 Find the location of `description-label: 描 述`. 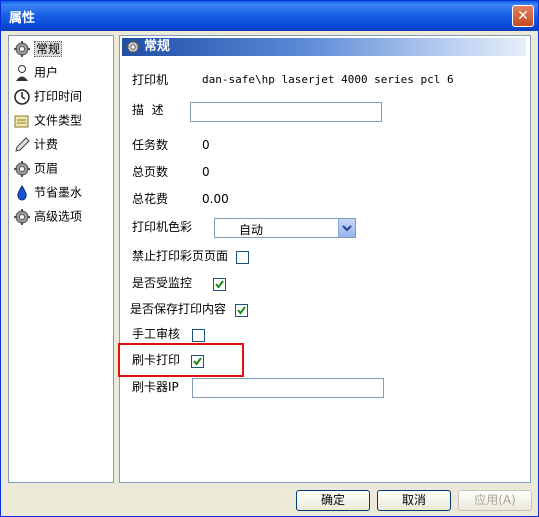

description-label: 描 述 is located at coordinates (148, 110).